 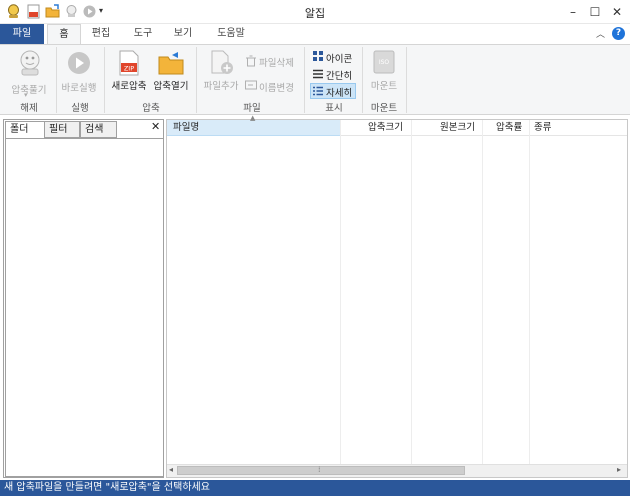 What do you see at coordinates (318, 75) in the screenshot?
I see `simple-view-icon` at bounding box center [318, 75].